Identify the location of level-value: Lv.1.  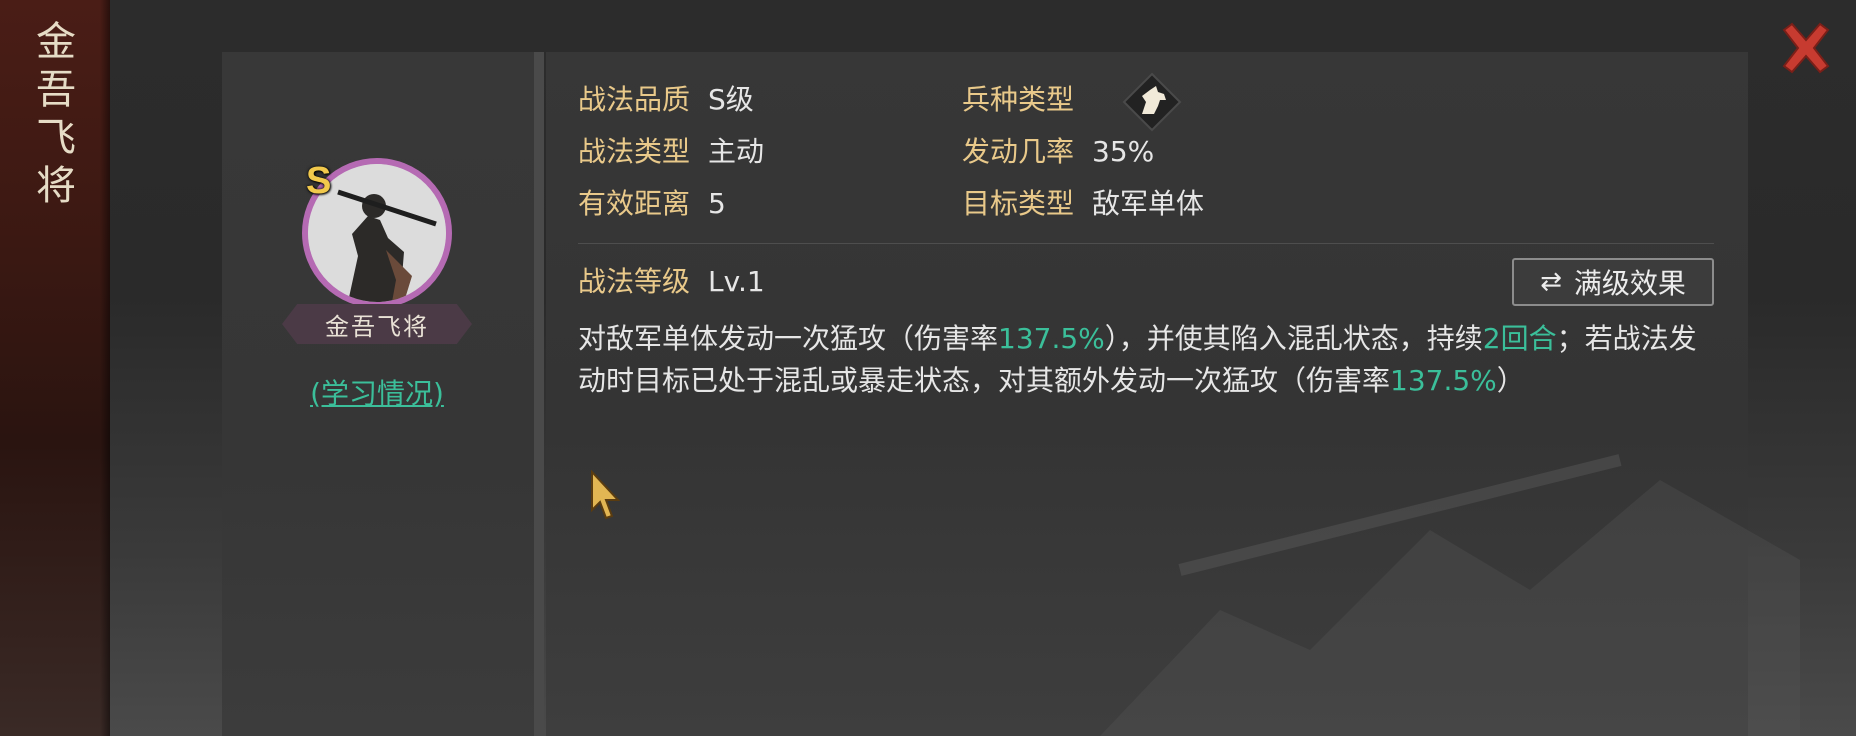
(736, 281).